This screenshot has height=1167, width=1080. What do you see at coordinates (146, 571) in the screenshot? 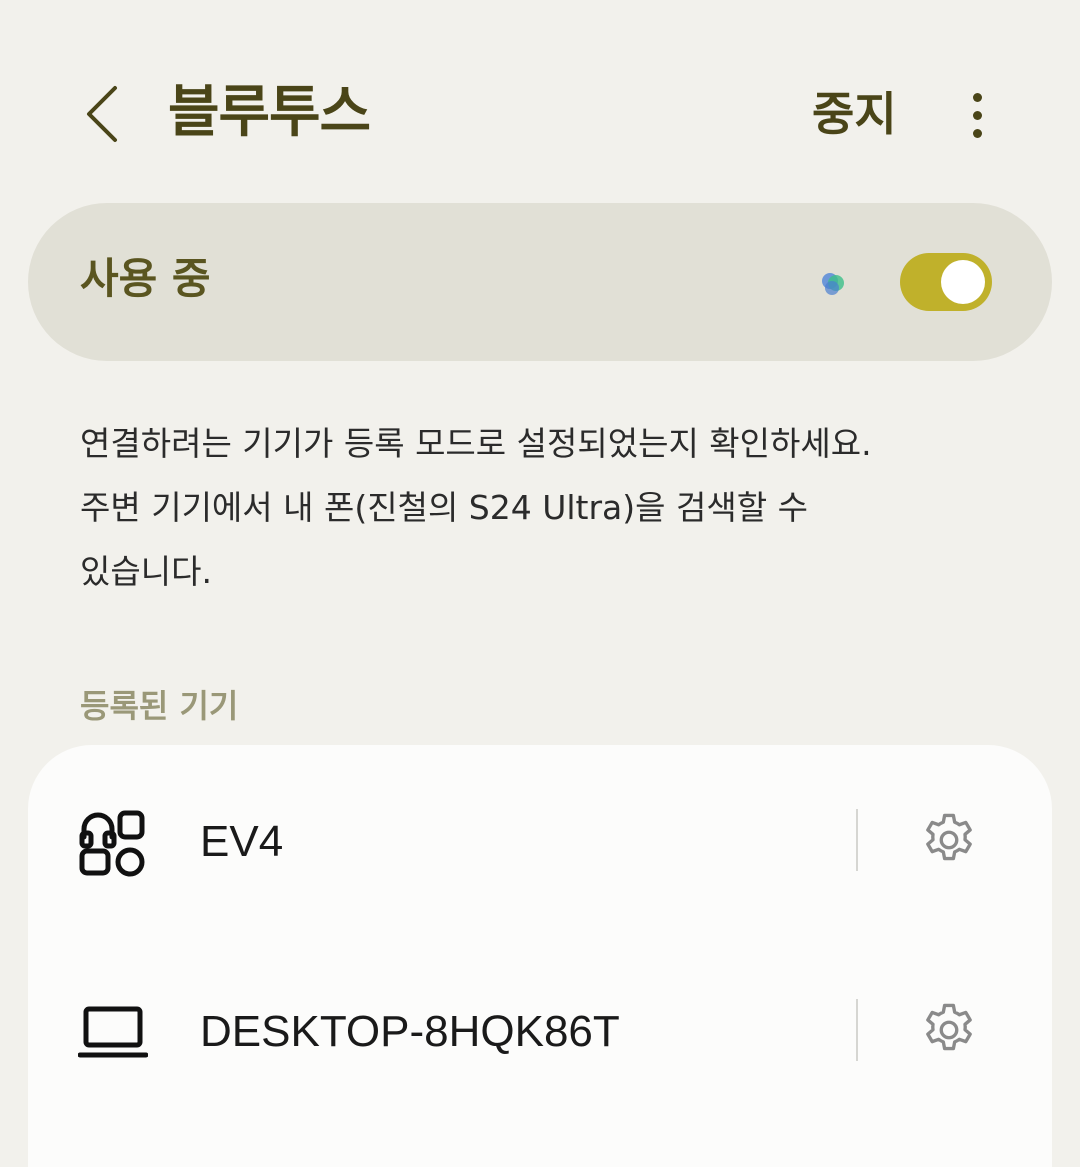
I see `instruction-line: 있습니다.` at bounding box center [146, 571].